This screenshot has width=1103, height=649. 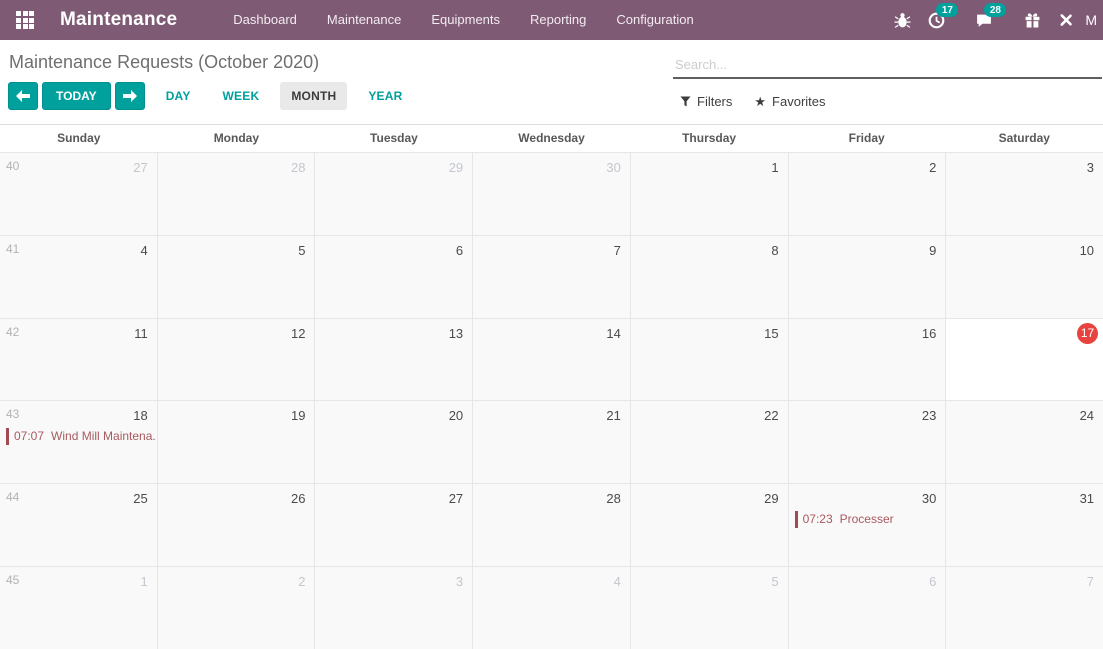 I want to click on bug-icon, so click(x=902, y=20).